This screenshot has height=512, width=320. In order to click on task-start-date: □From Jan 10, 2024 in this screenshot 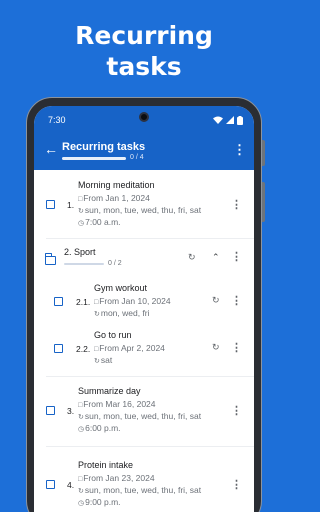, I will do `click(132, 301)`.